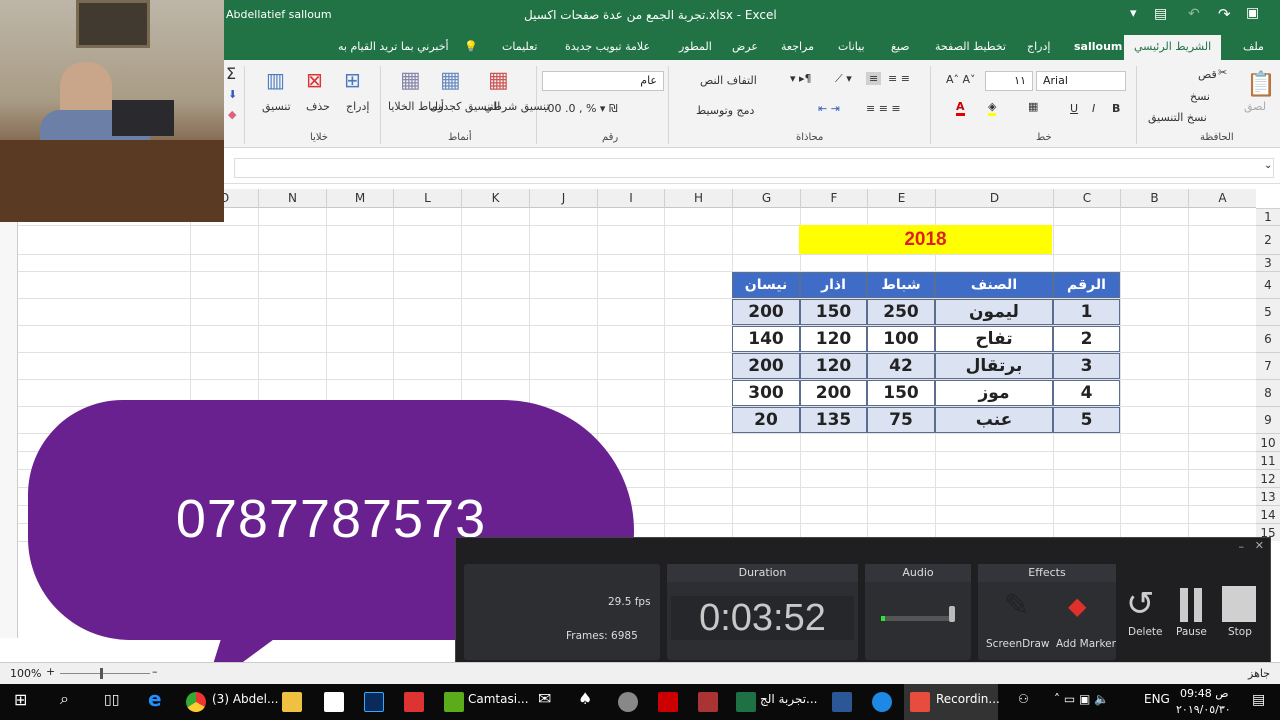 This screenshot has height=720, width=1280. Describe the element at coordinates (1204, 693) in the screenshot. I see `clock-time: 09:48 ص` at that location.